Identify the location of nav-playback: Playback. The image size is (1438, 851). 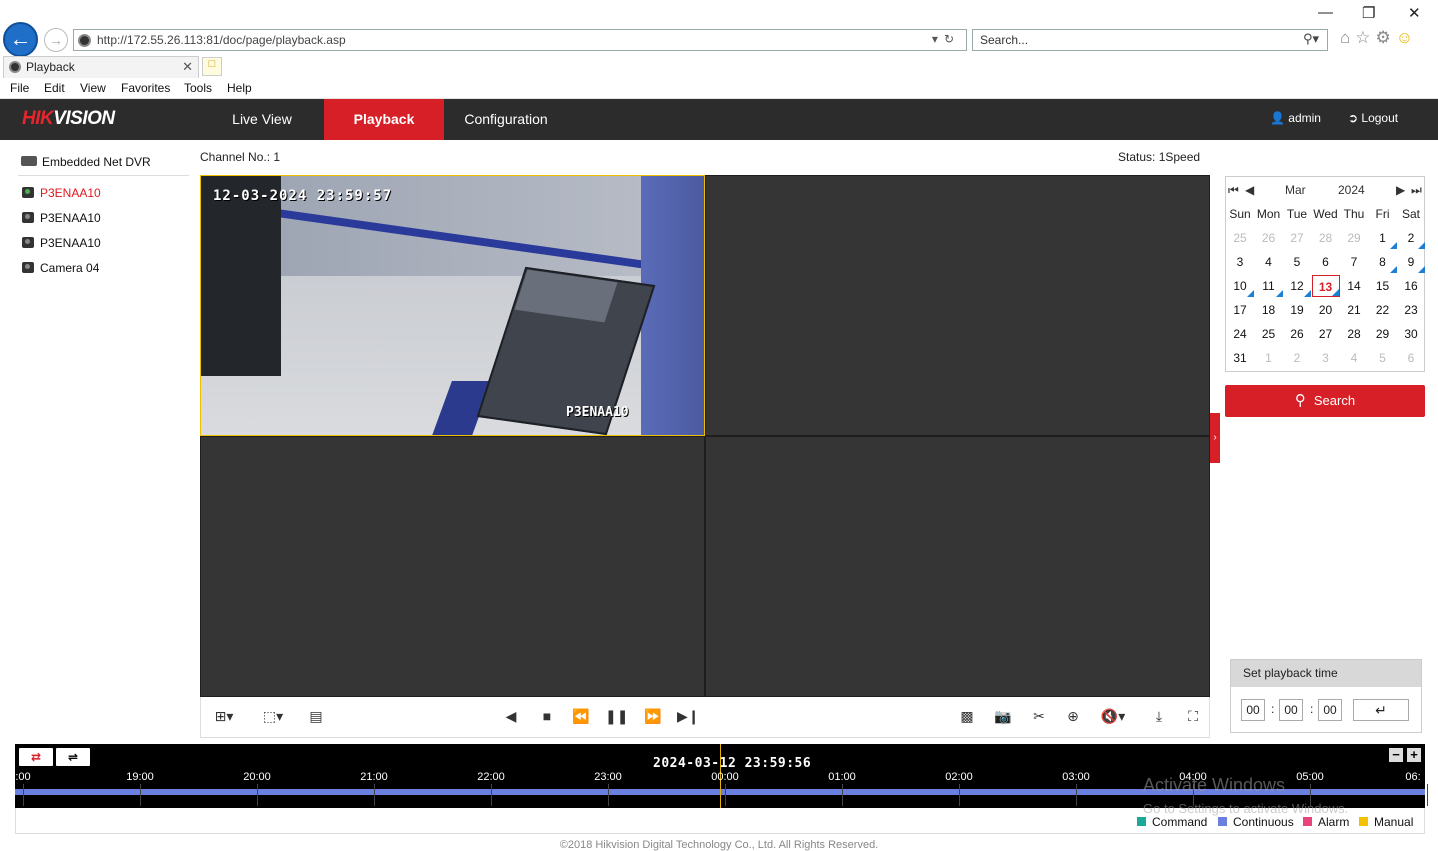
(384, 119).